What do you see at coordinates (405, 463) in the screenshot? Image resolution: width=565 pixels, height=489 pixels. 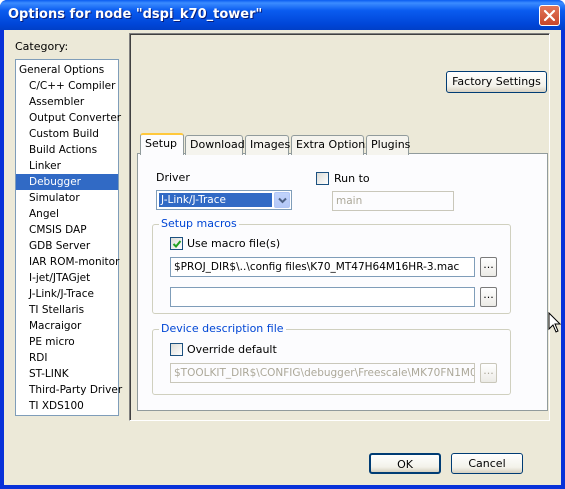 I see `ok-button: OK` at bounding box center [405, 463].